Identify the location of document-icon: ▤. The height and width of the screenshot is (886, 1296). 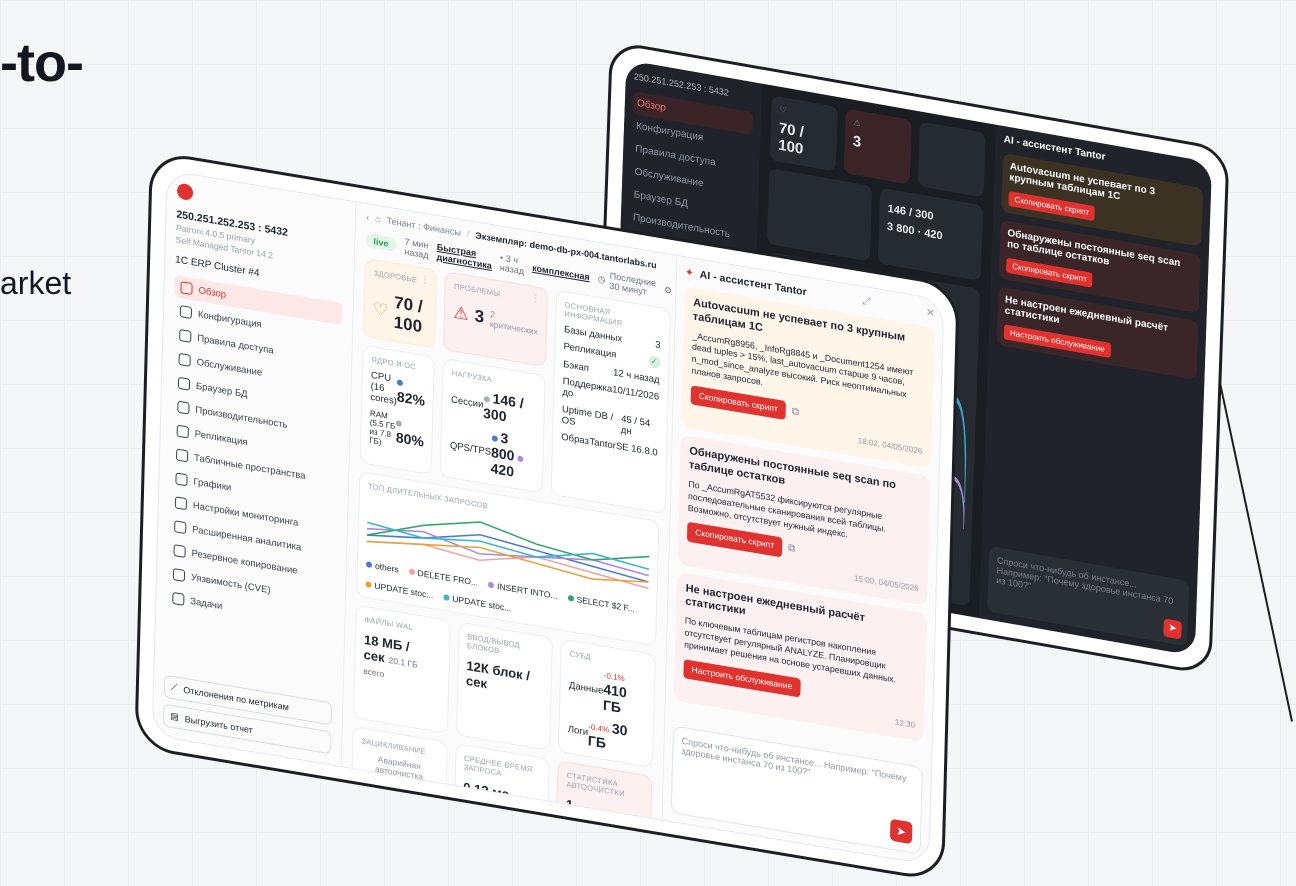
(174, 716).